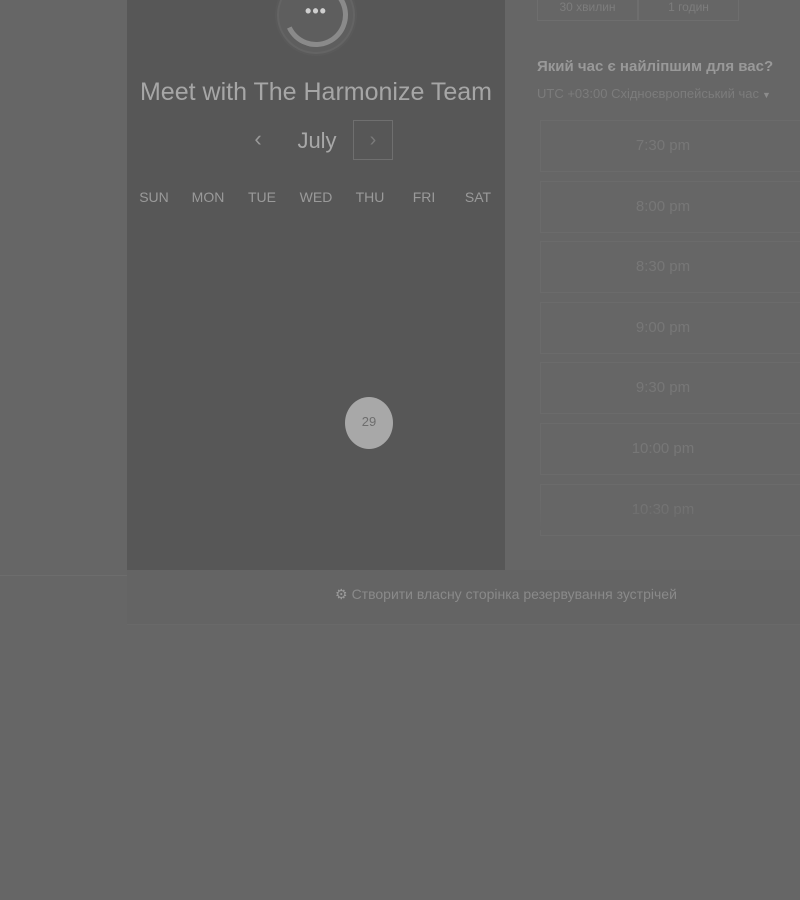  What do you see at coordinates (688, 10) in the screenshot?
I see `duration-tab-60: 1 годин` at bounding box center [688, 10].